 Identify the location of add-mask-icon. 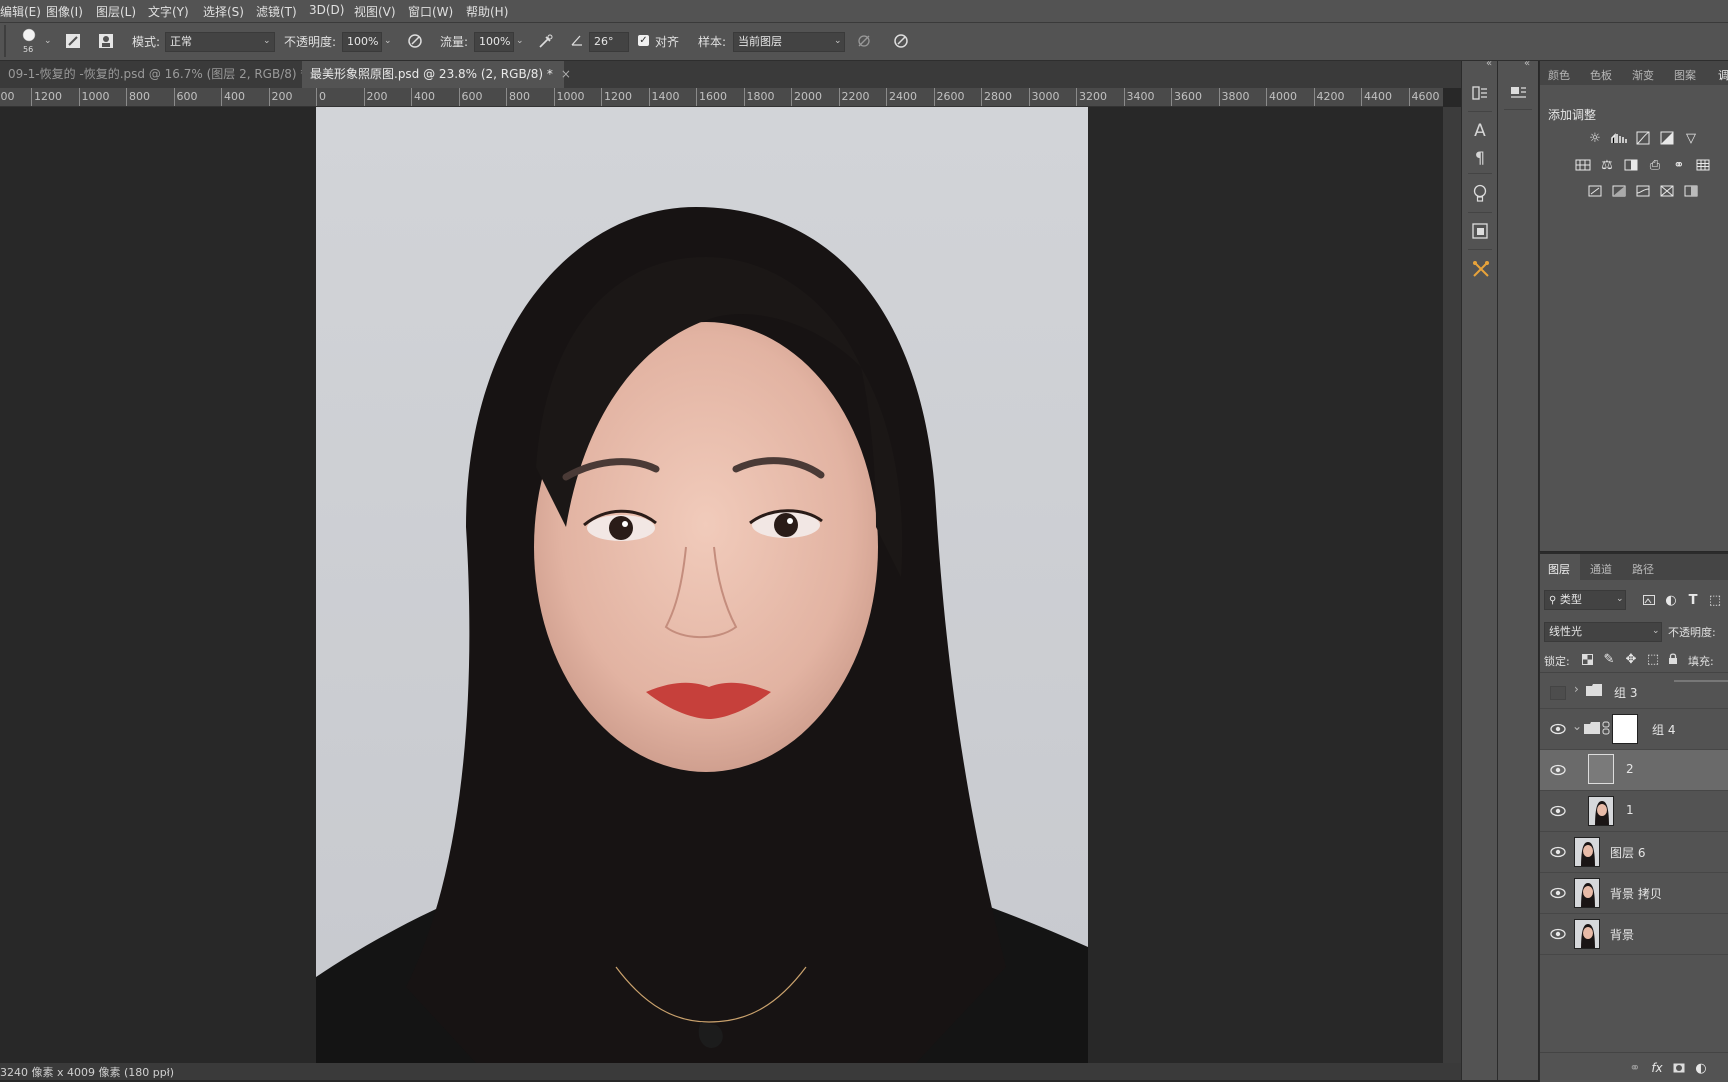
(1679, 1068).